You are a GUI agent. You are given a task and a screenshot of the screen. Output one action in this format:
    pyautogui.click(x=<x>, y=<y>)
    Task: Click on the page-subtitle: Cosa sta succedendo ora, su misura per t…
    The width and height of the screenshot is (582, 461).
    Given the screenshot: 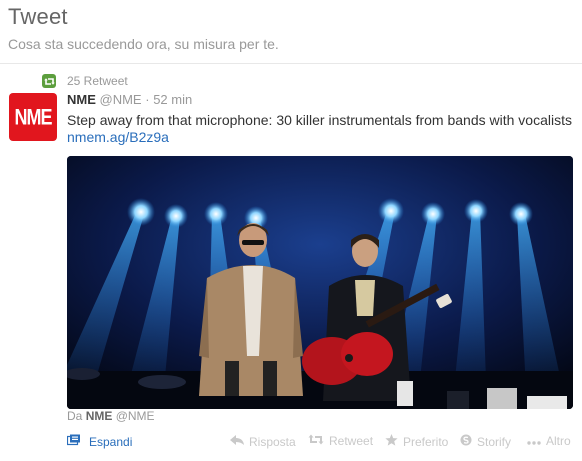 What is the action you would take?
    pyautogui.click(x=143, y=44)
    